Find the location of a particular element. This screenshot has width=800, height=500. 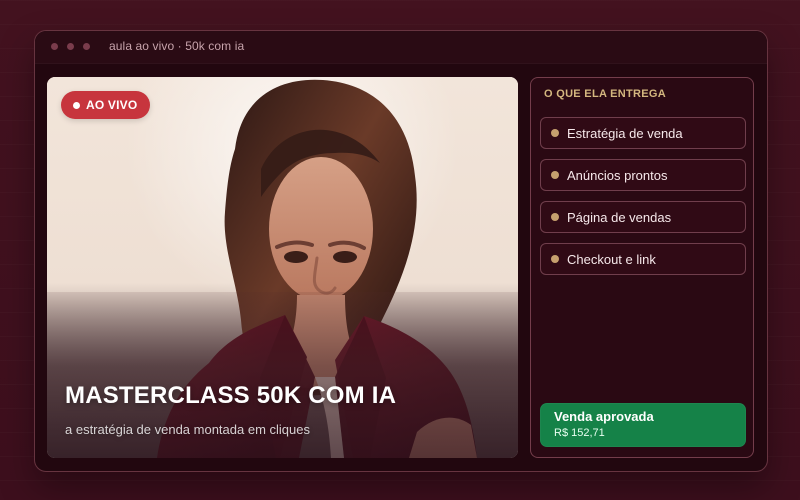

sale-approved-notification: Venda aprovada R$ 152,71 is located at coordinates (643, 425).